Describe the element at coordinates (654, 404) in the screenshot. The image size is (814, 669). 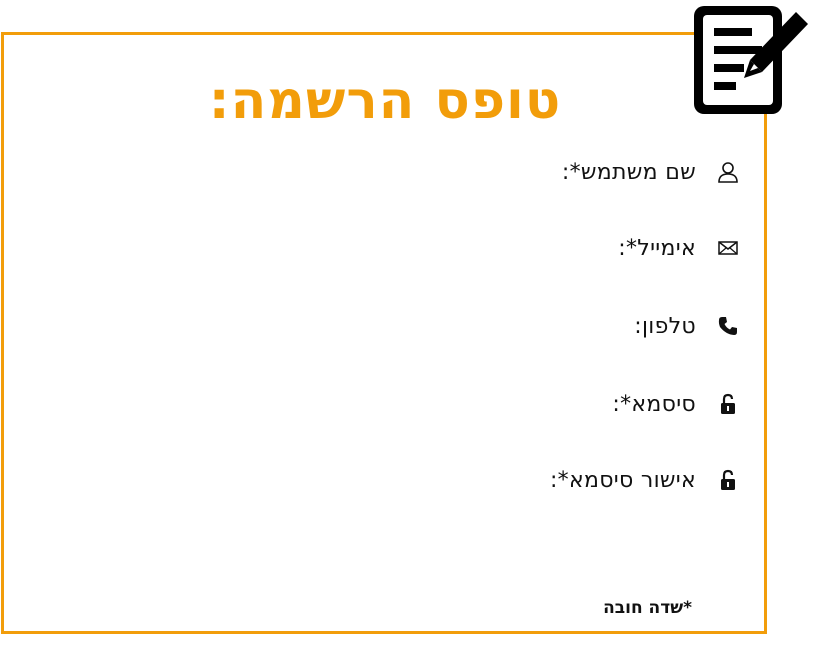
I see `password-label: סיסמא*:` at that location.